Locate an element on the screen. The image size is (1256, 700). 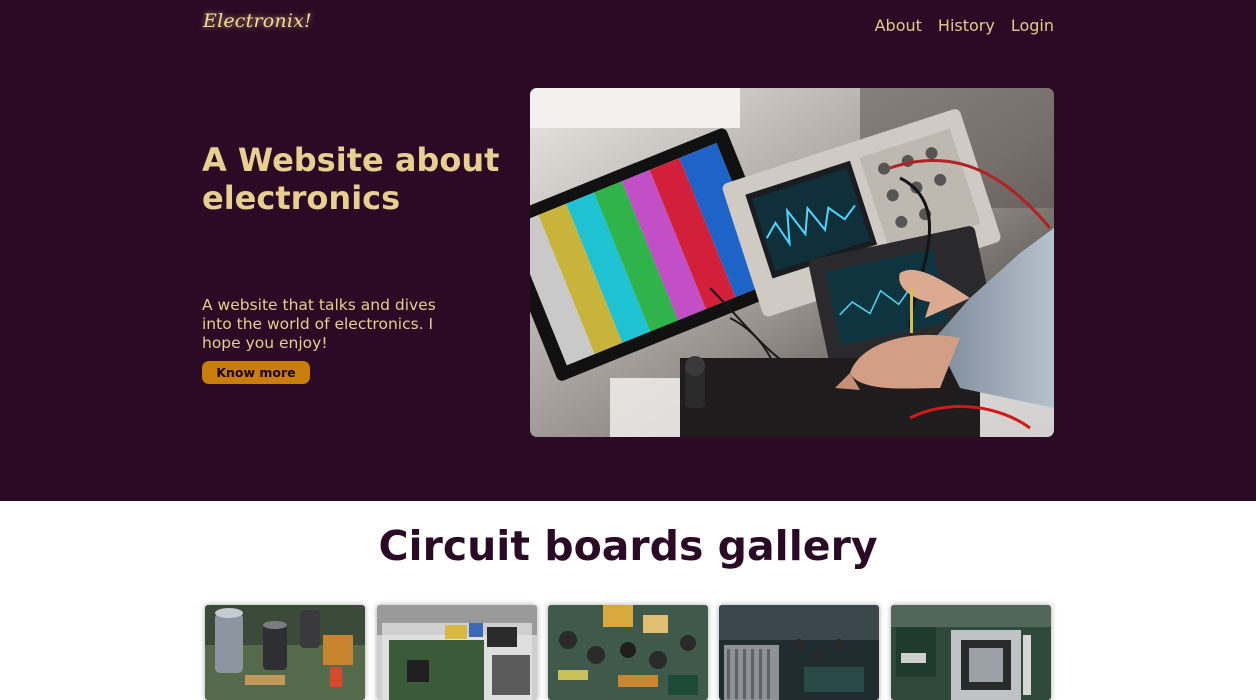
main-nav: About History Login is located at coordinates (964, 25).